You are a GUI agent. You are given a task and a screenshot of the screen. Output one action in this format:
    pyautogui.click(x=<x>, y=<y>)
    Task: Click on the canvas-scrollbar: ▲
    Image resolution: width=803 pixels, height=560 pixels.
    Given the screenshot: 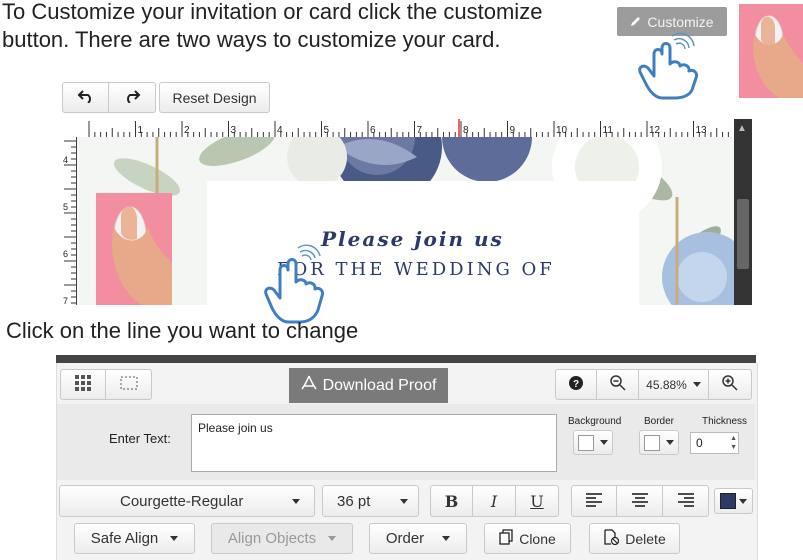 What is the action you would take?
    pyautogui.click(x=743, y=212)
    